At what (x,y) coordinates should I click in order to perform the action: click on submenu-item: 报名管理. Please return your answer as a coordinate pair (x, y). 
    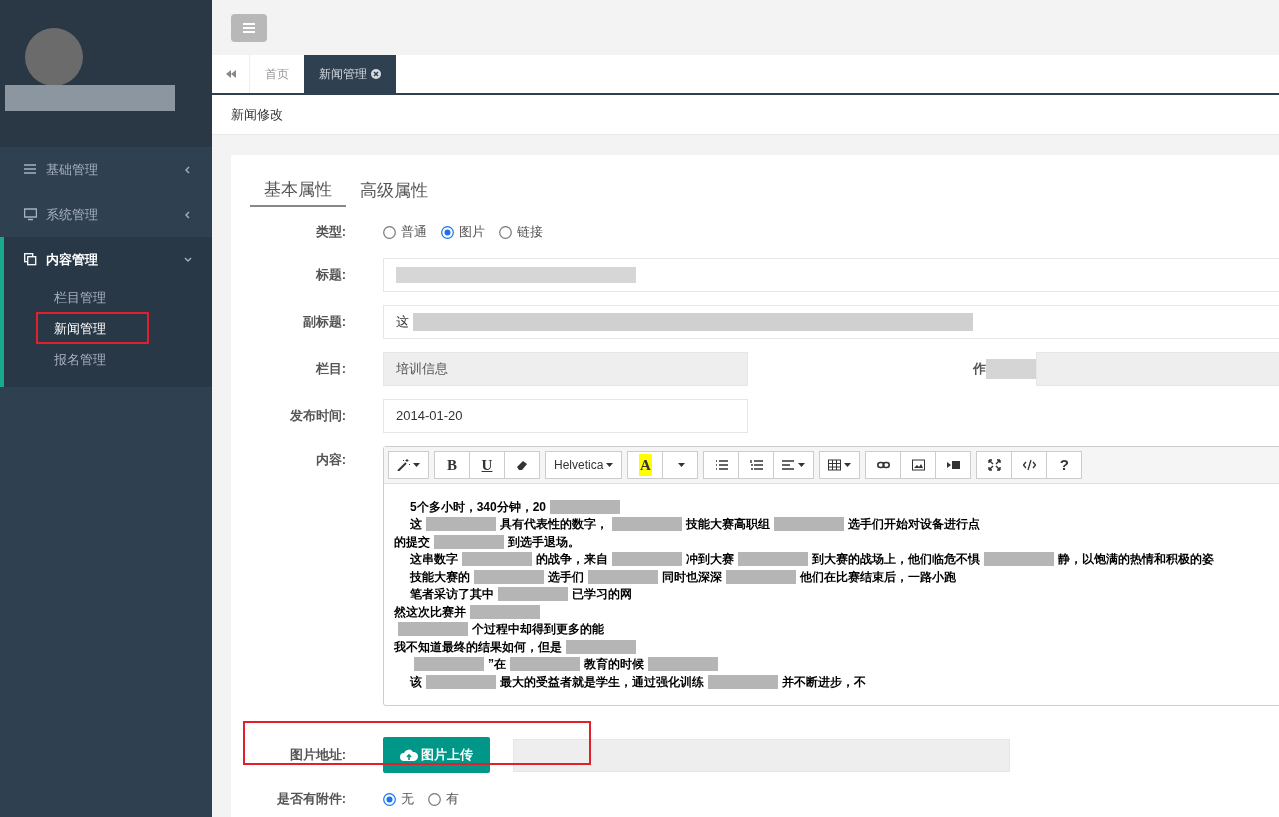
    Looking at the image, I should click on (80, 359).